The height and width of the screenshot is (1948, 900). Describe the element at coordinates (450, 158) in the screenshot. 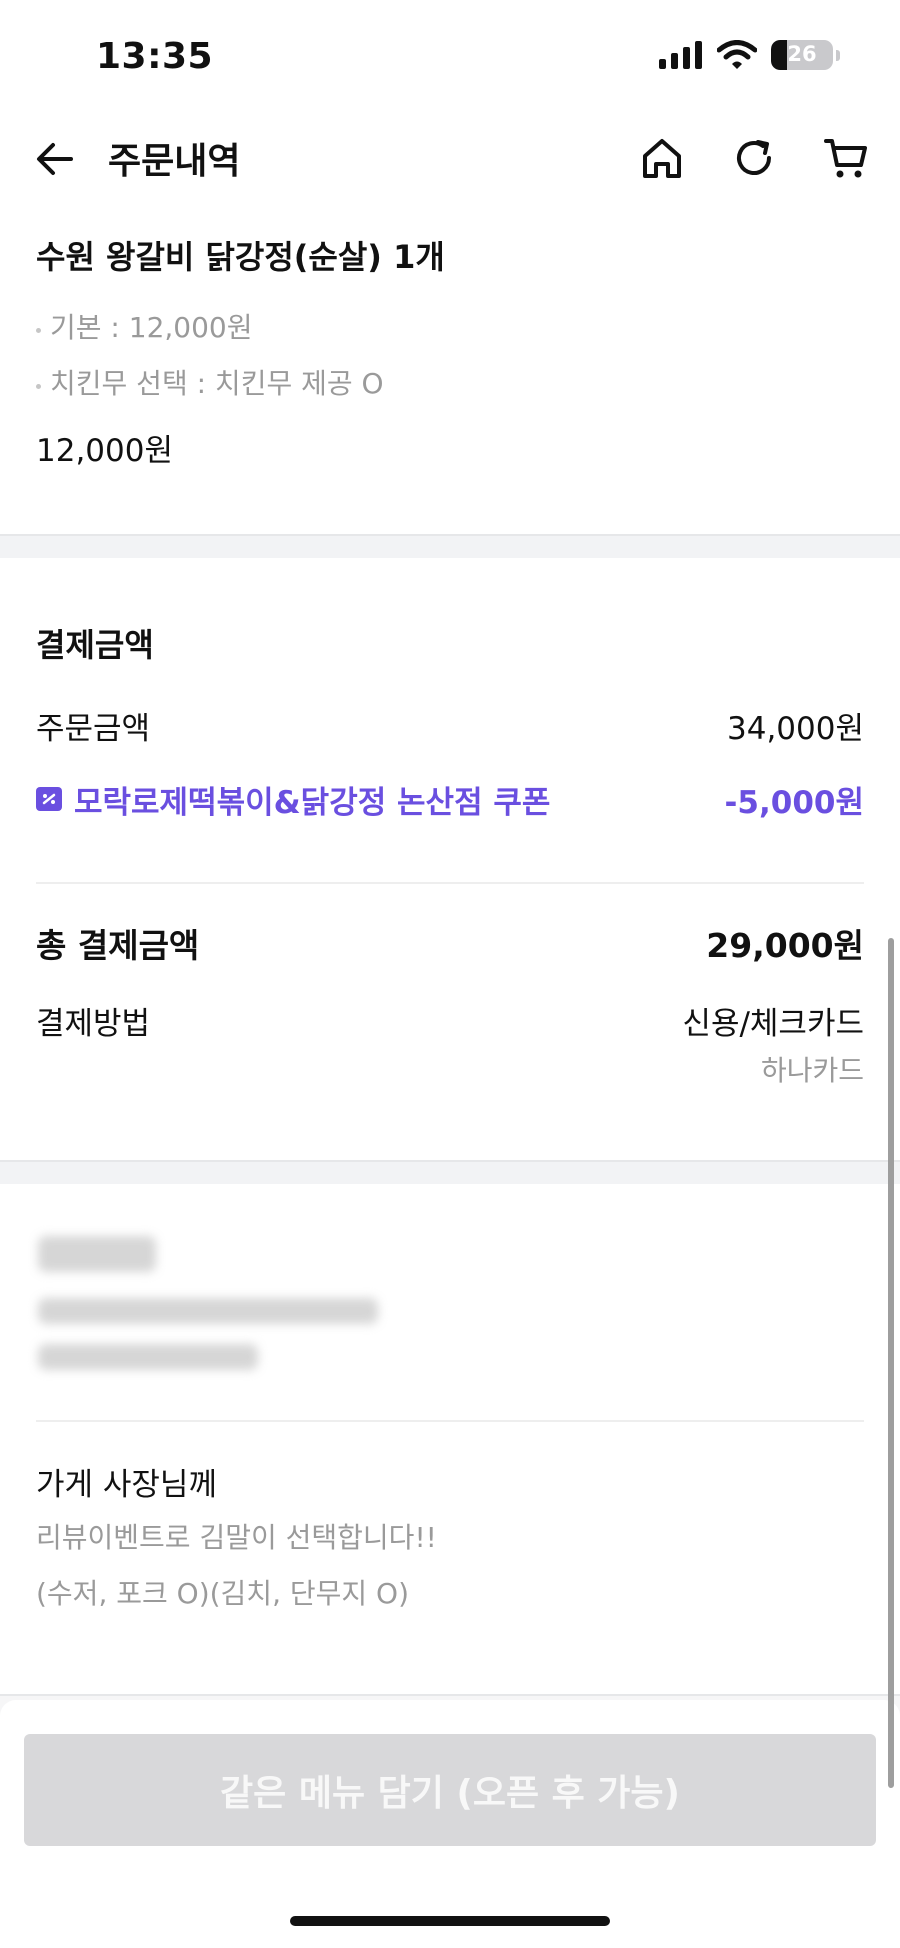

I see `nav-bar: 주문내역` at that location.